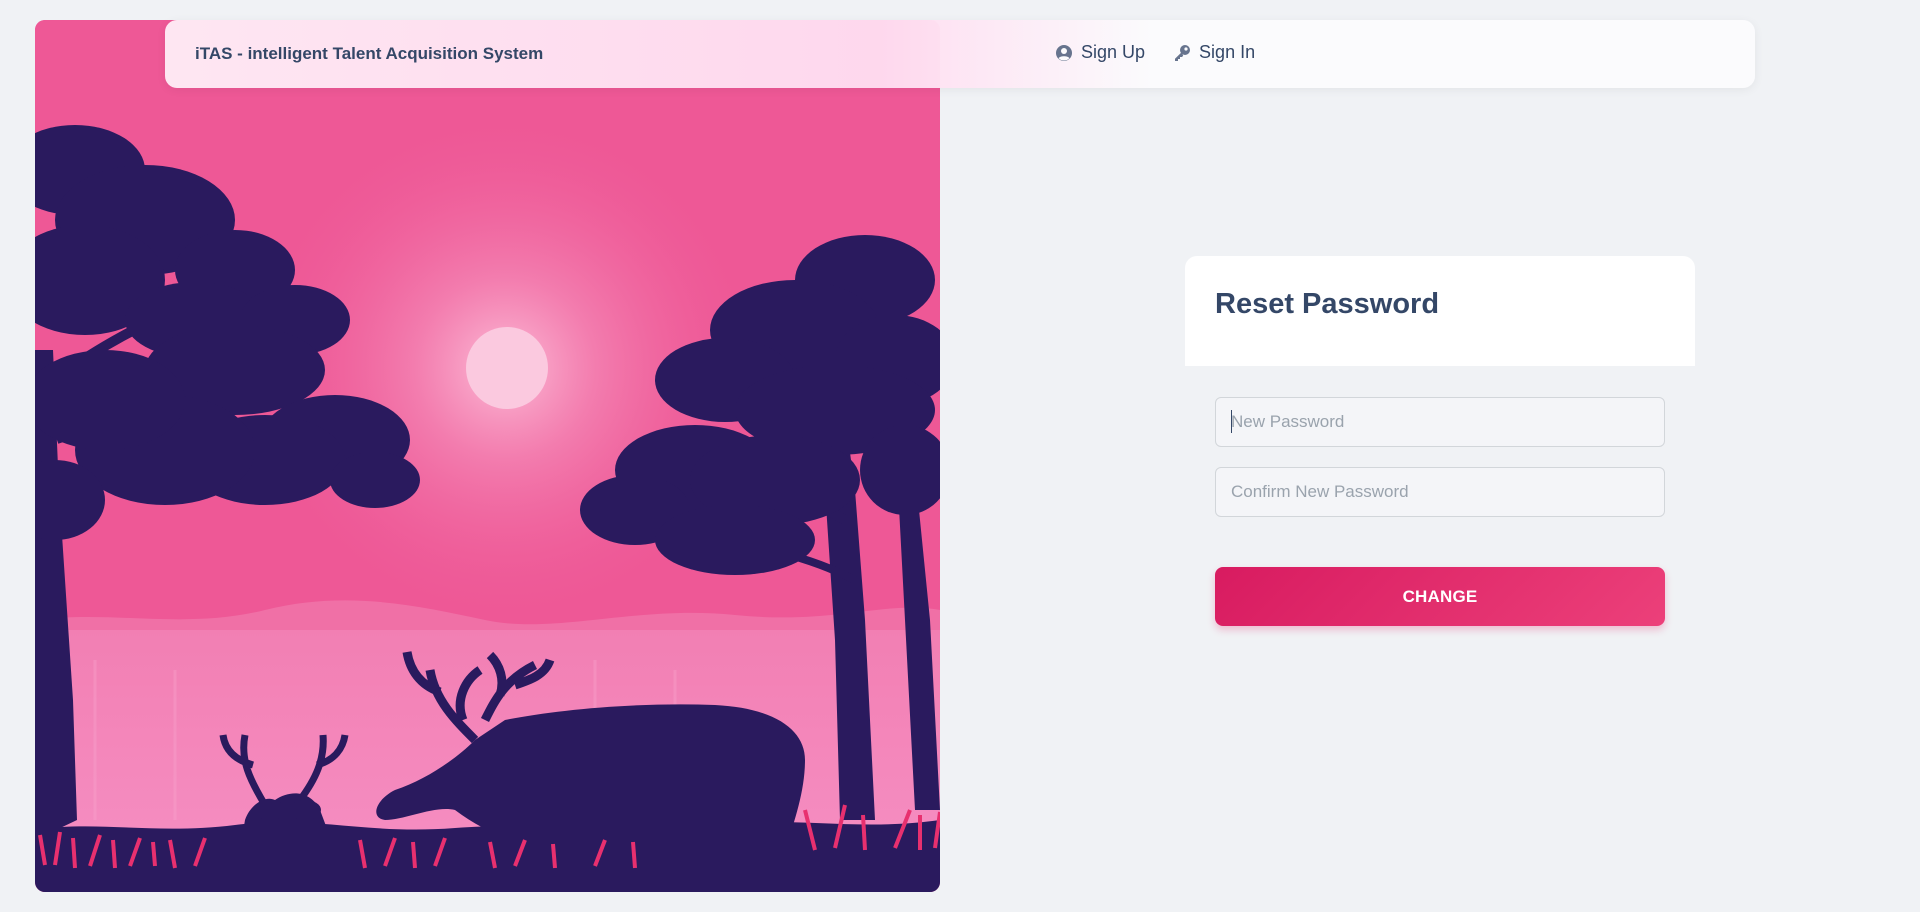 The image size is (1920, 912). Describe the element at coordinates (1440, 422) in the screenshot. I see `new-password-input` at that location.